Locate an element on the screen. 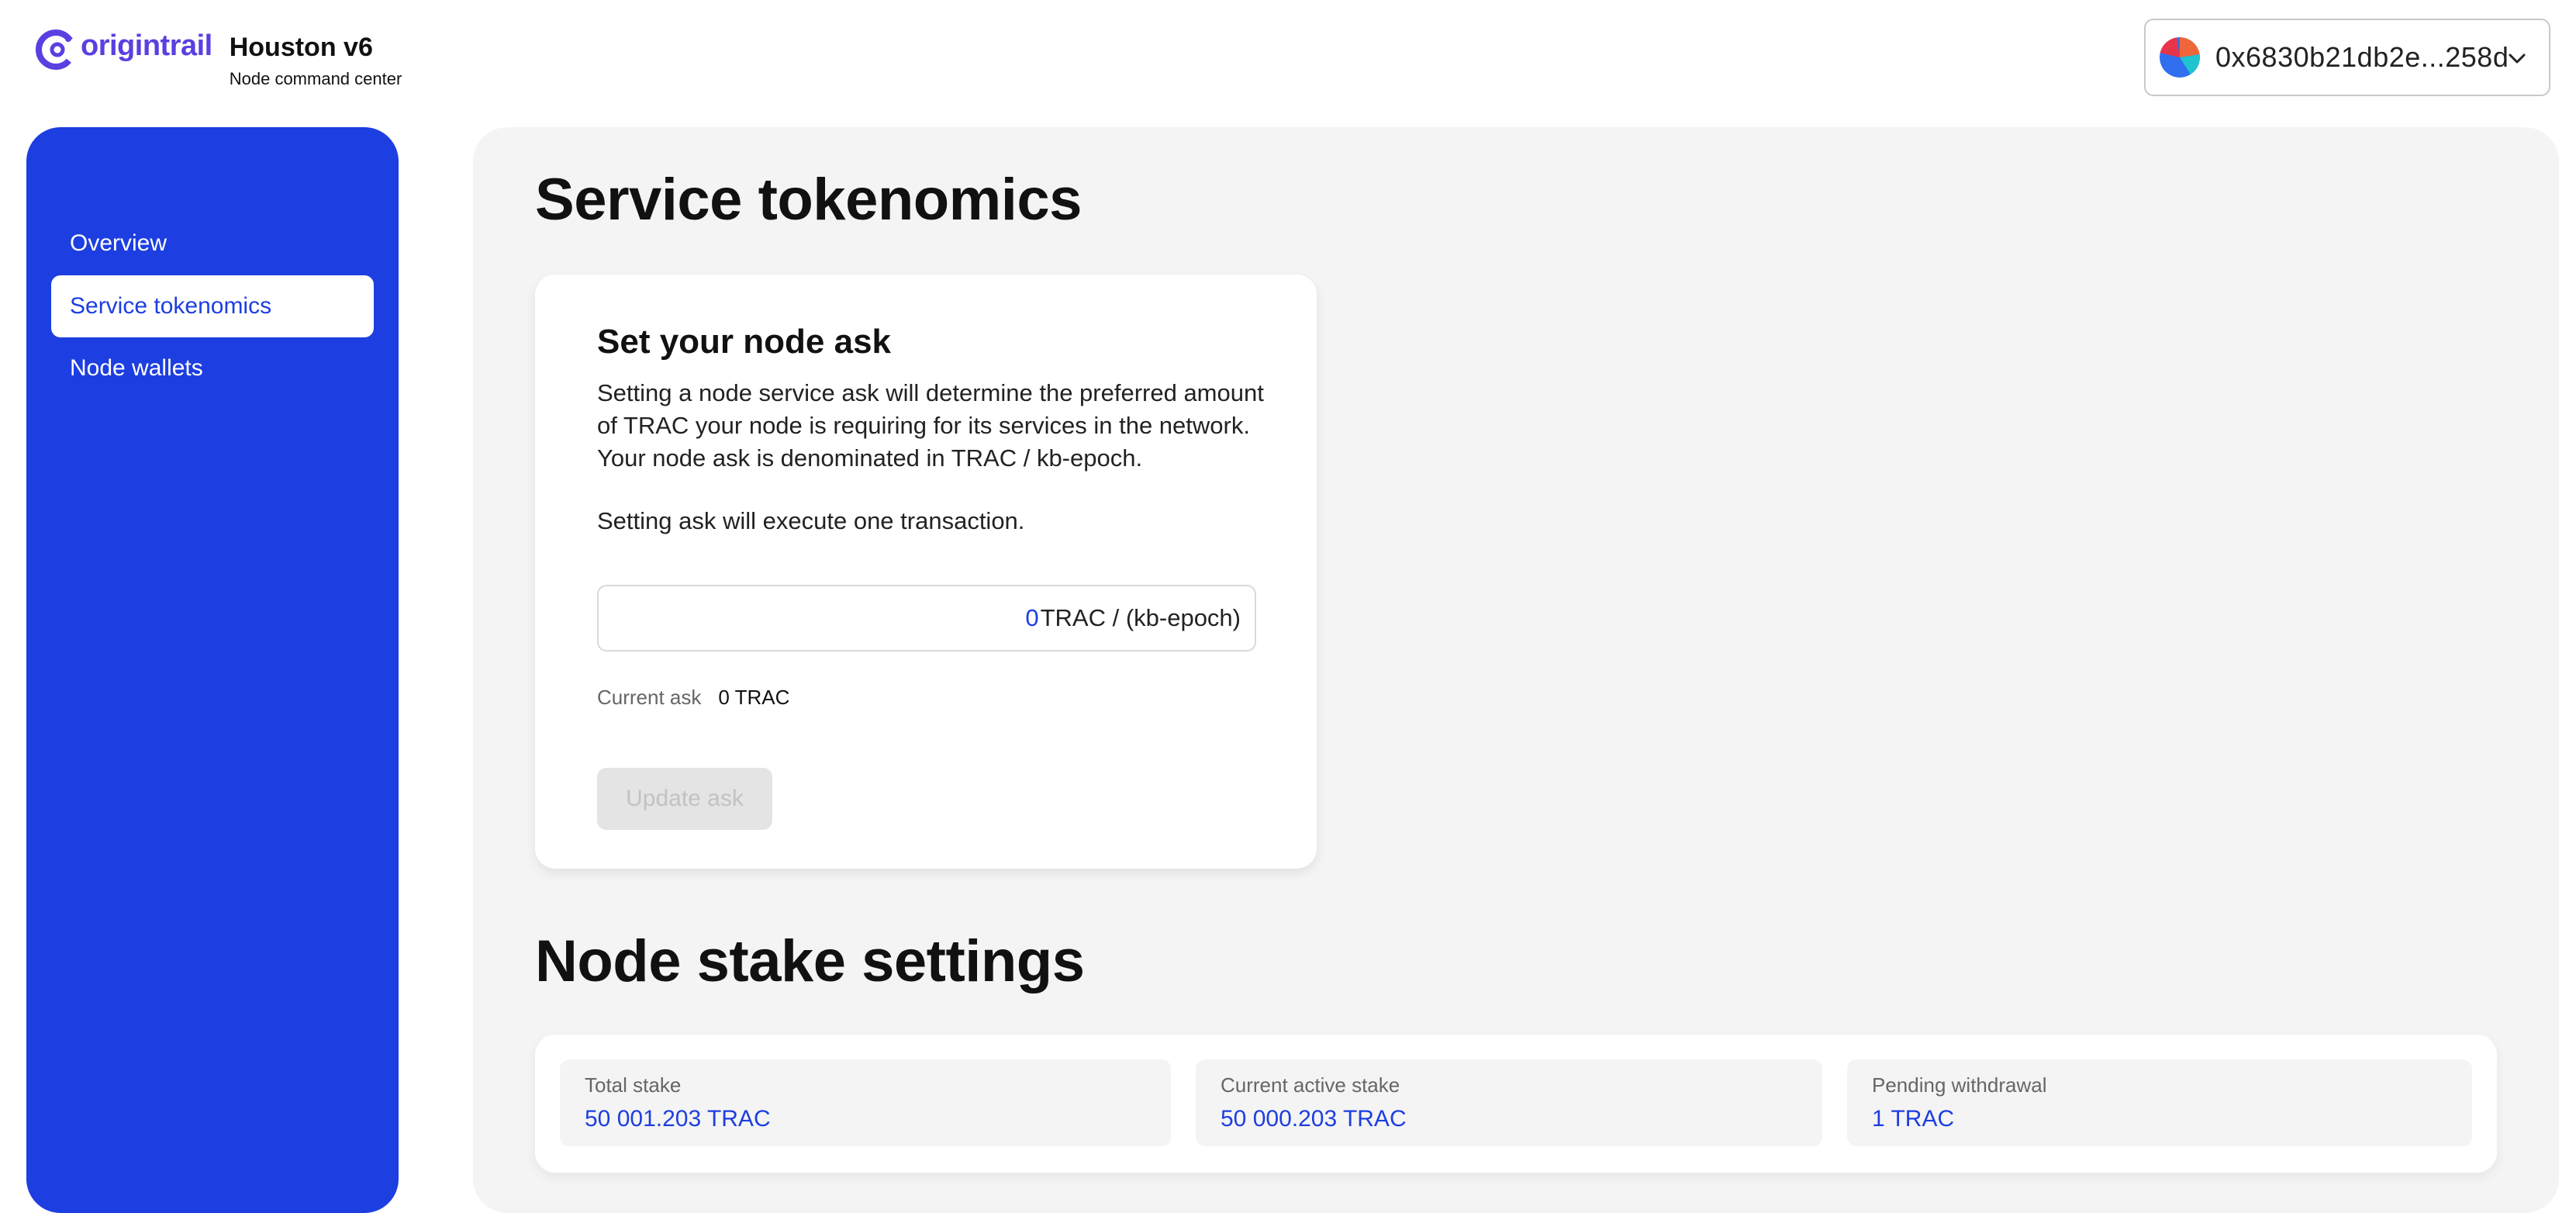  stake-label: Pending withdrawal is located at coordinates (1960, 1085).